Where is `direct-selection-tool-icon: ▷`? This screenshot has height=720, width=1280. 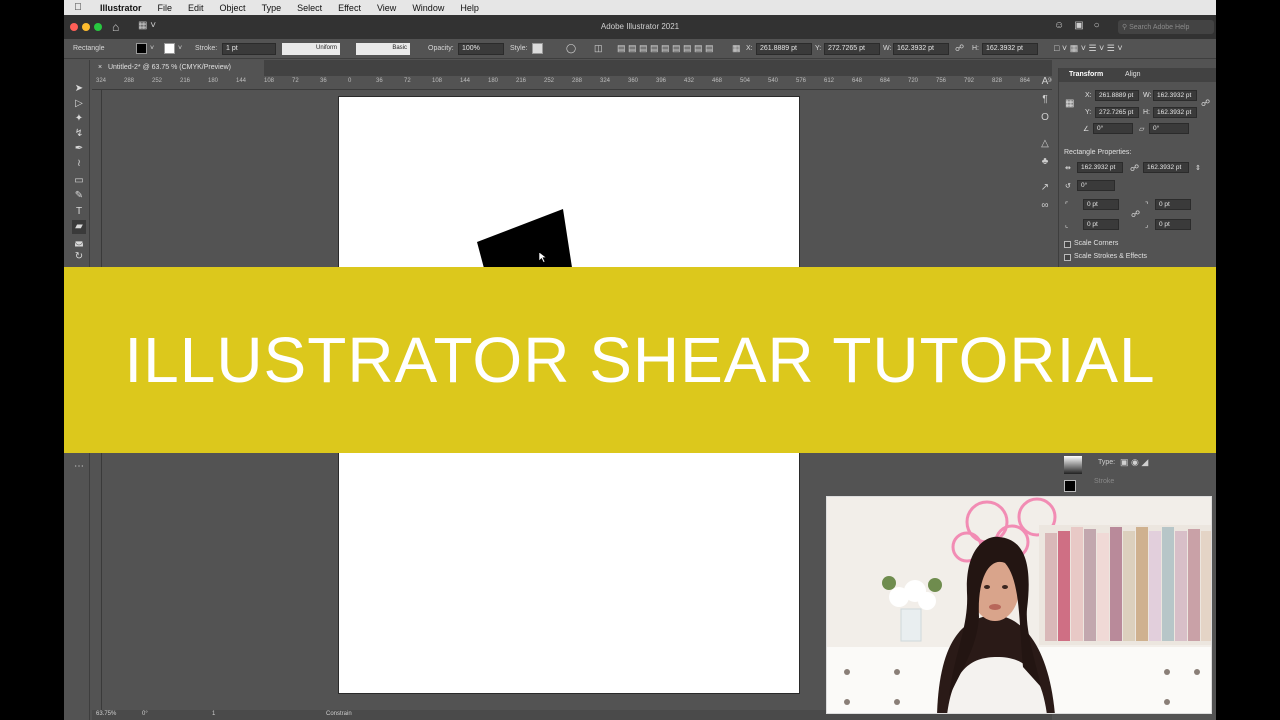 direct-selection-tool-icon: ▷ is located at coordinates (79, 104).